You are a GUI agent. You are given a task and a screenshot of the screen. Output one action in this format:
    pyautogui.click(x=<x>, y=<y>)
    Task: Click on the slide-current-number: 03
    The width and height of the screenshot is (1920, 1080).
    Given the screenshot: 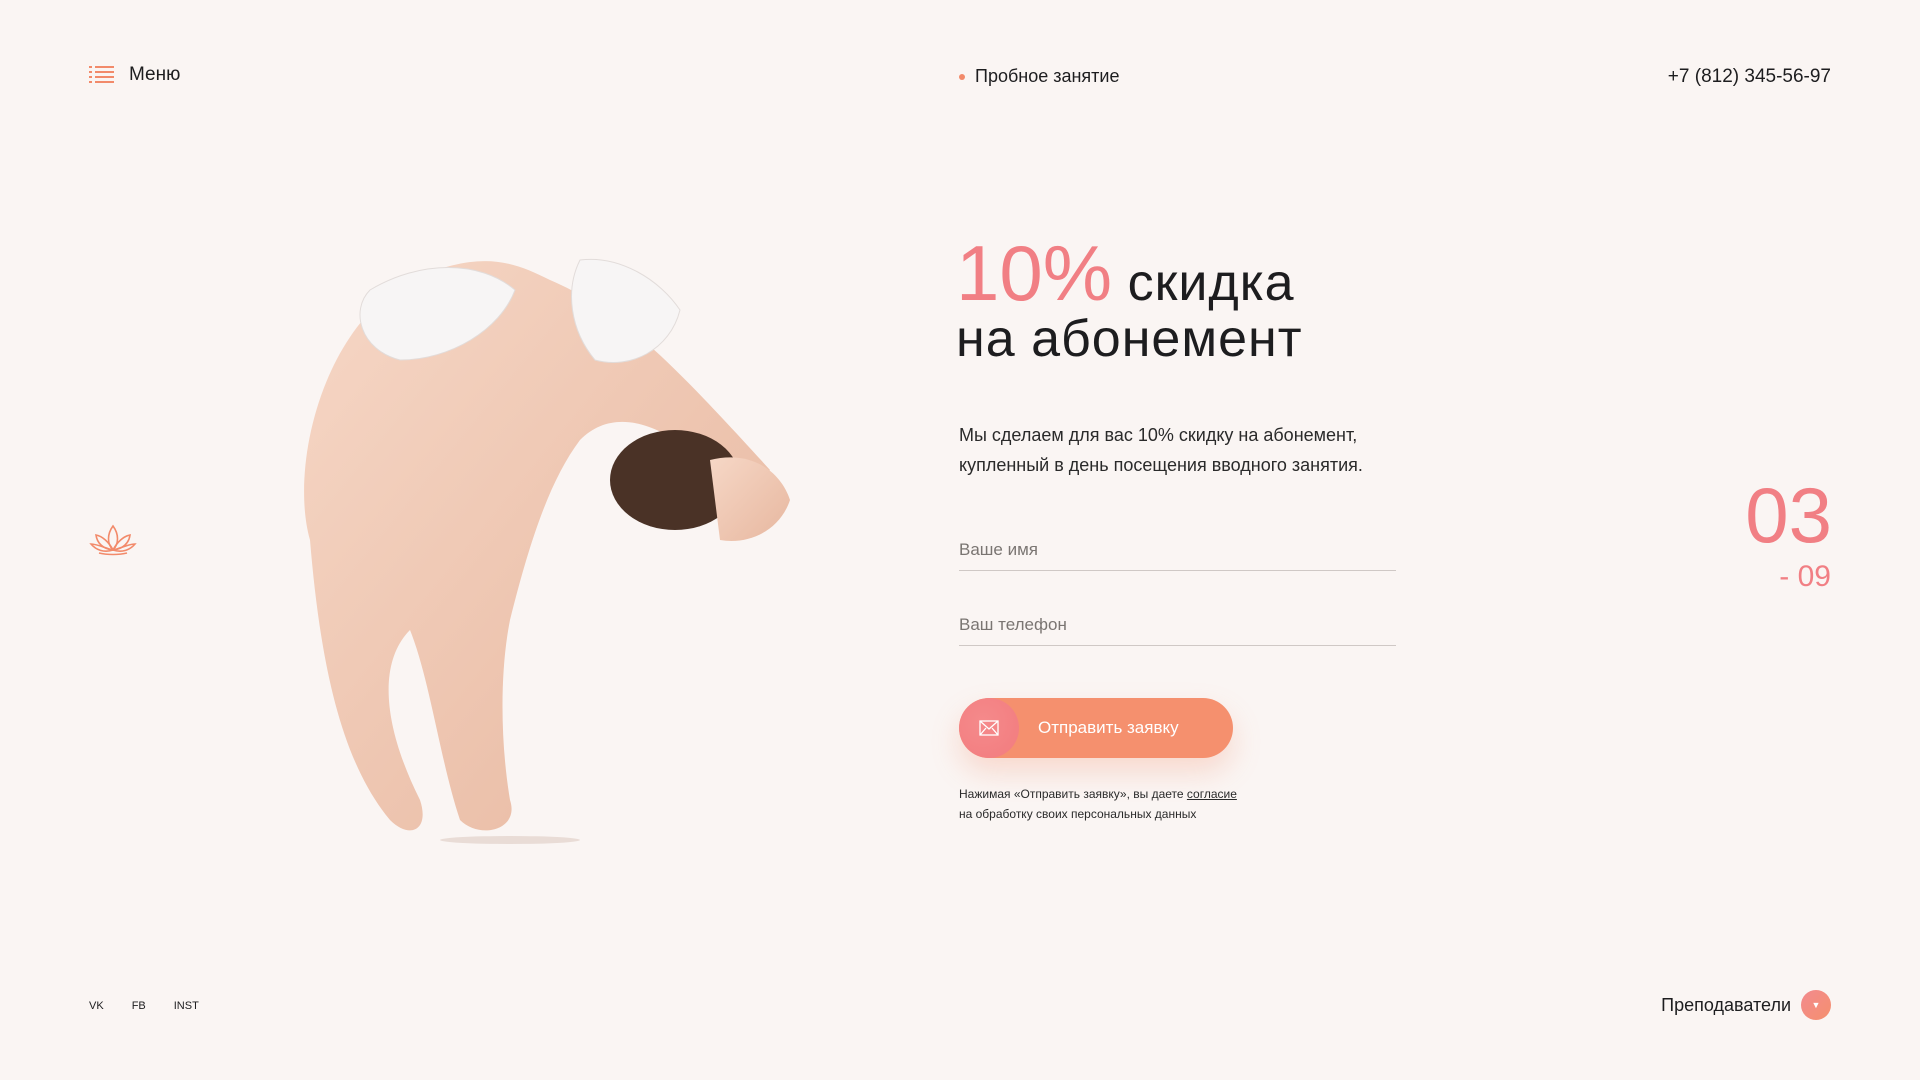 What is the action you would take?
    pyautogui.click(x=1788, y=515)
    